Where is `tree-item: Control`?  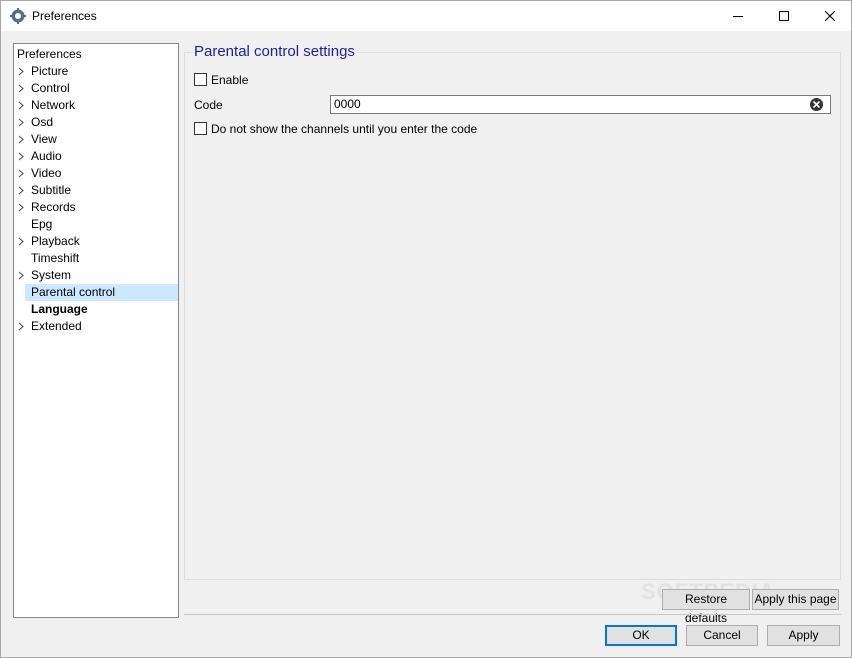
tree-item: Control is located at coordinates (96, 88).